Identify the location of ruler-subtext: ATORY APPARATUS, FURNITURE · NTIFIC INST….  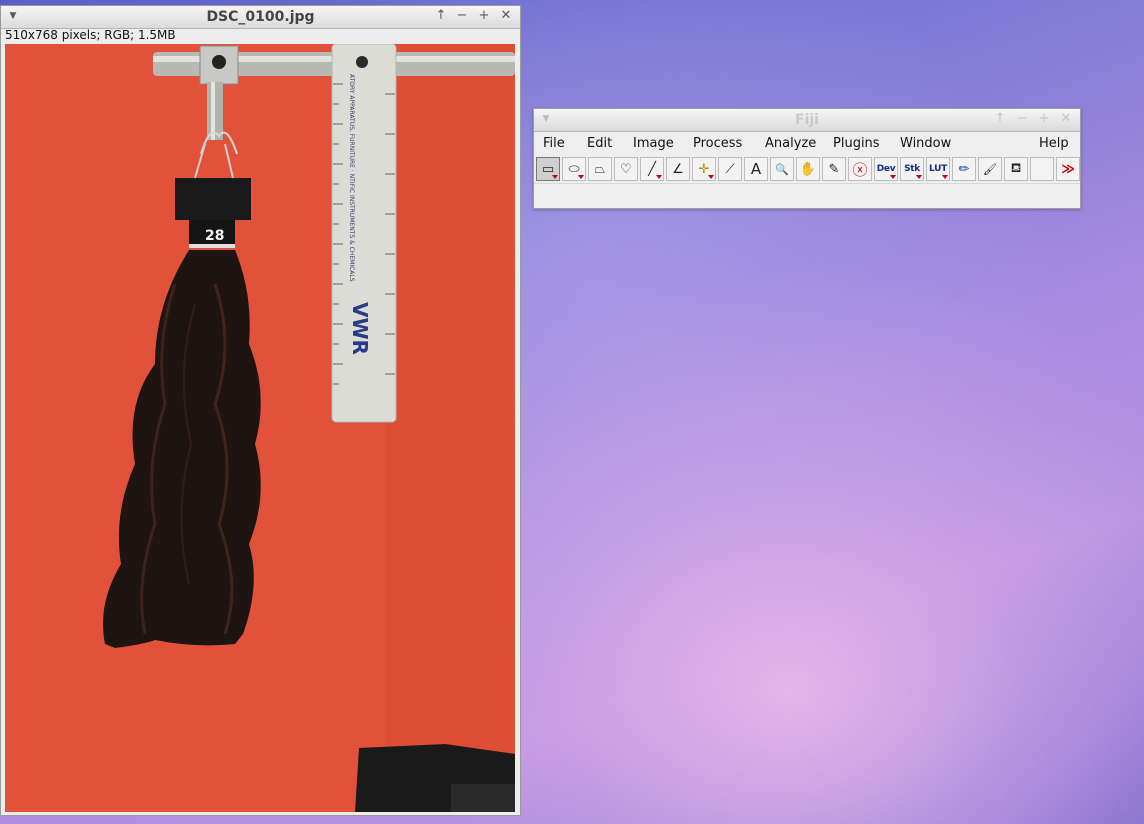
(351, 178).